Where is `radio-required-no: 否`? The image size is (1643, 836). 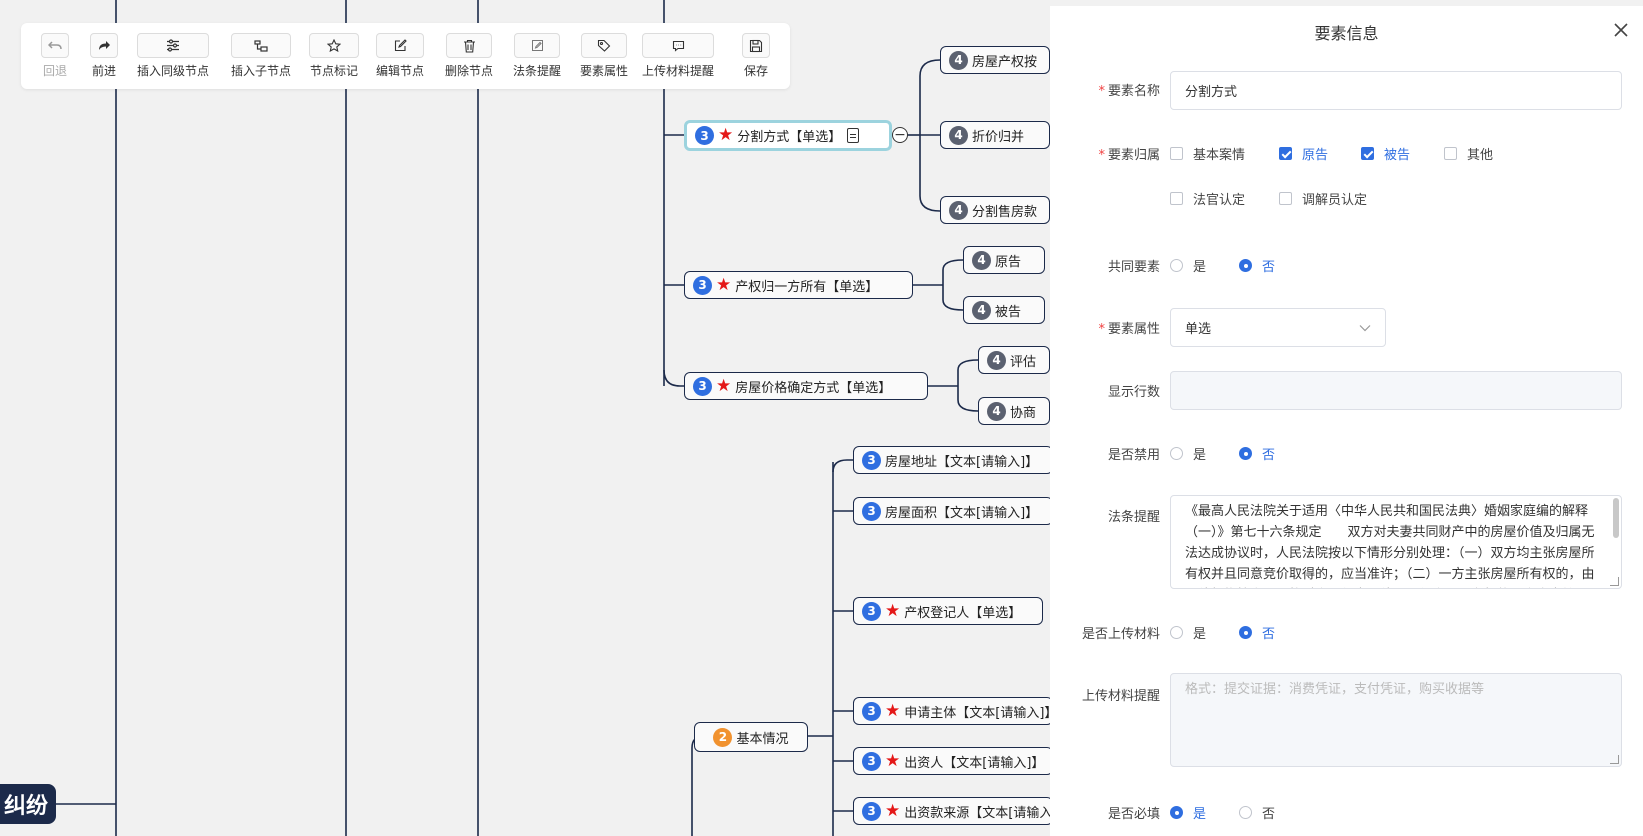
radio-required-no: 否 is located at coordinates (1257, 812).